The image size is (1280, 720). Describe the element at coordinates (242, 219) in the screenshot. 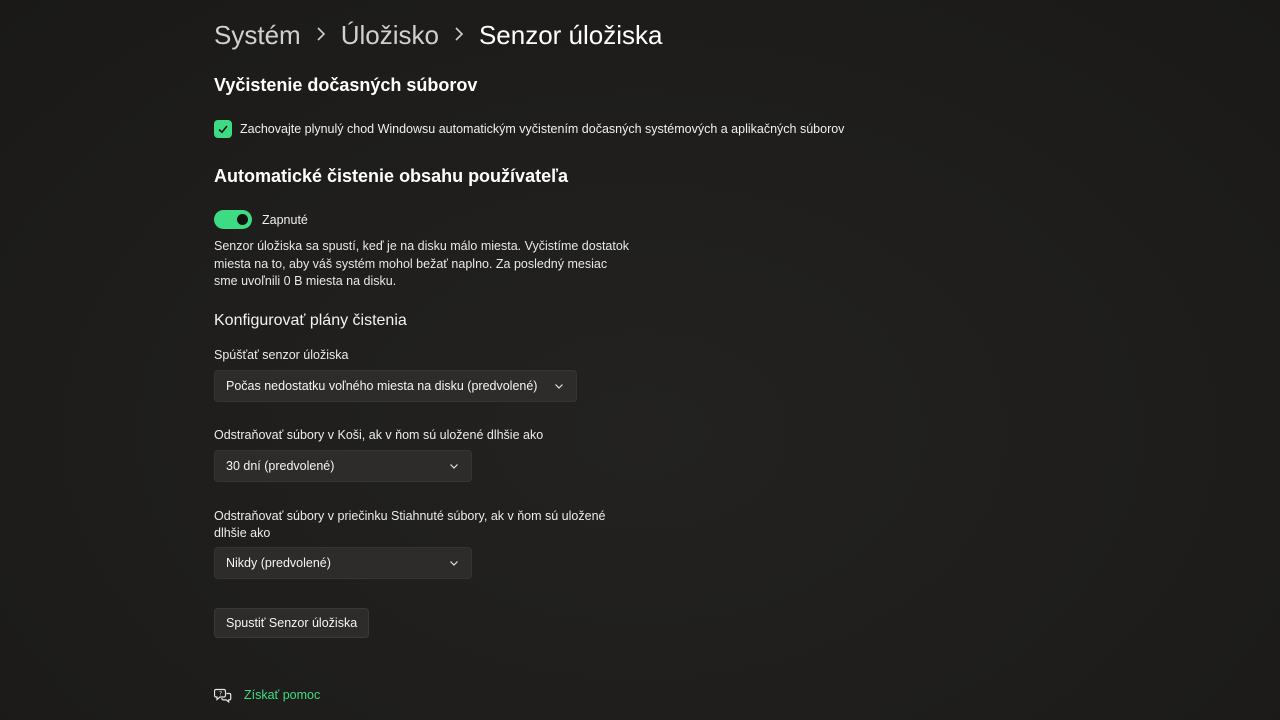

I see `toggle-knob` at that location.